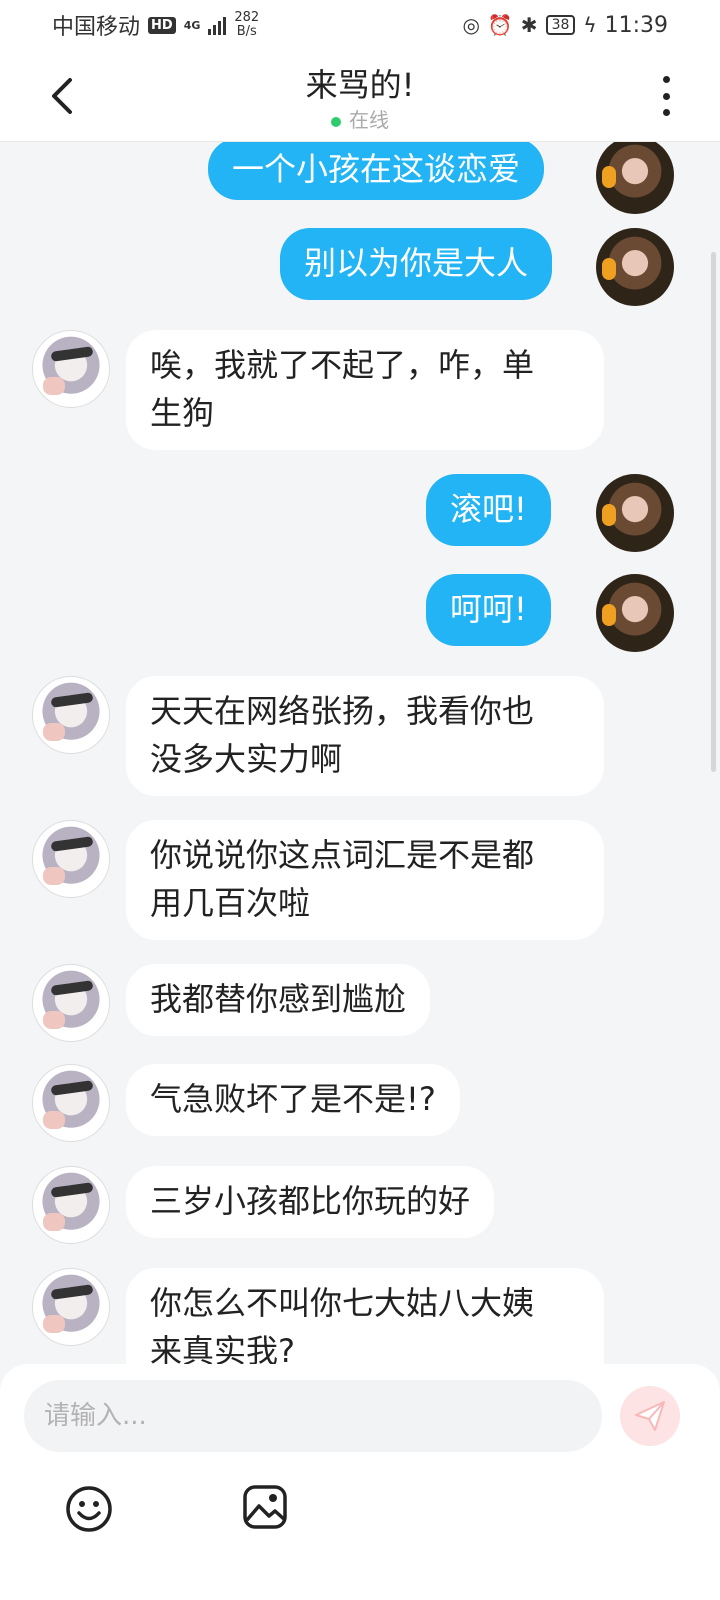 The width and height of the screenshot is (720, 1600). Describe the element at coordinates (529, 25) in the screenshot. I see `bluetooth-icon: ✱` at that location.